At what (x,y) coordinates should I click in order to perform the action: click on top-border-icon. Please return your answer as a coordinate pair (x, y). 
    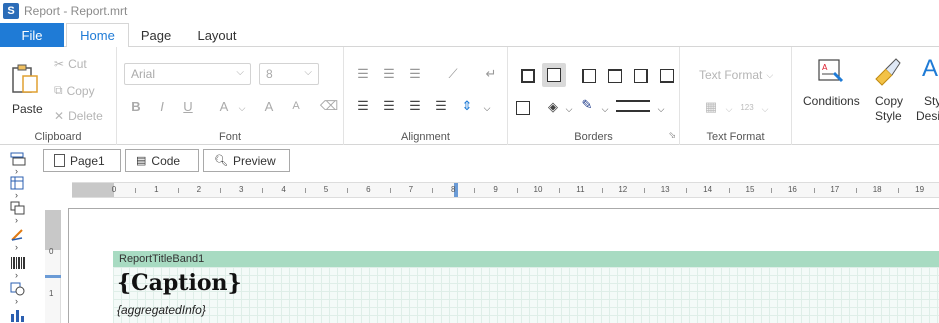
    Looking at the image, I should click on (615, 76).